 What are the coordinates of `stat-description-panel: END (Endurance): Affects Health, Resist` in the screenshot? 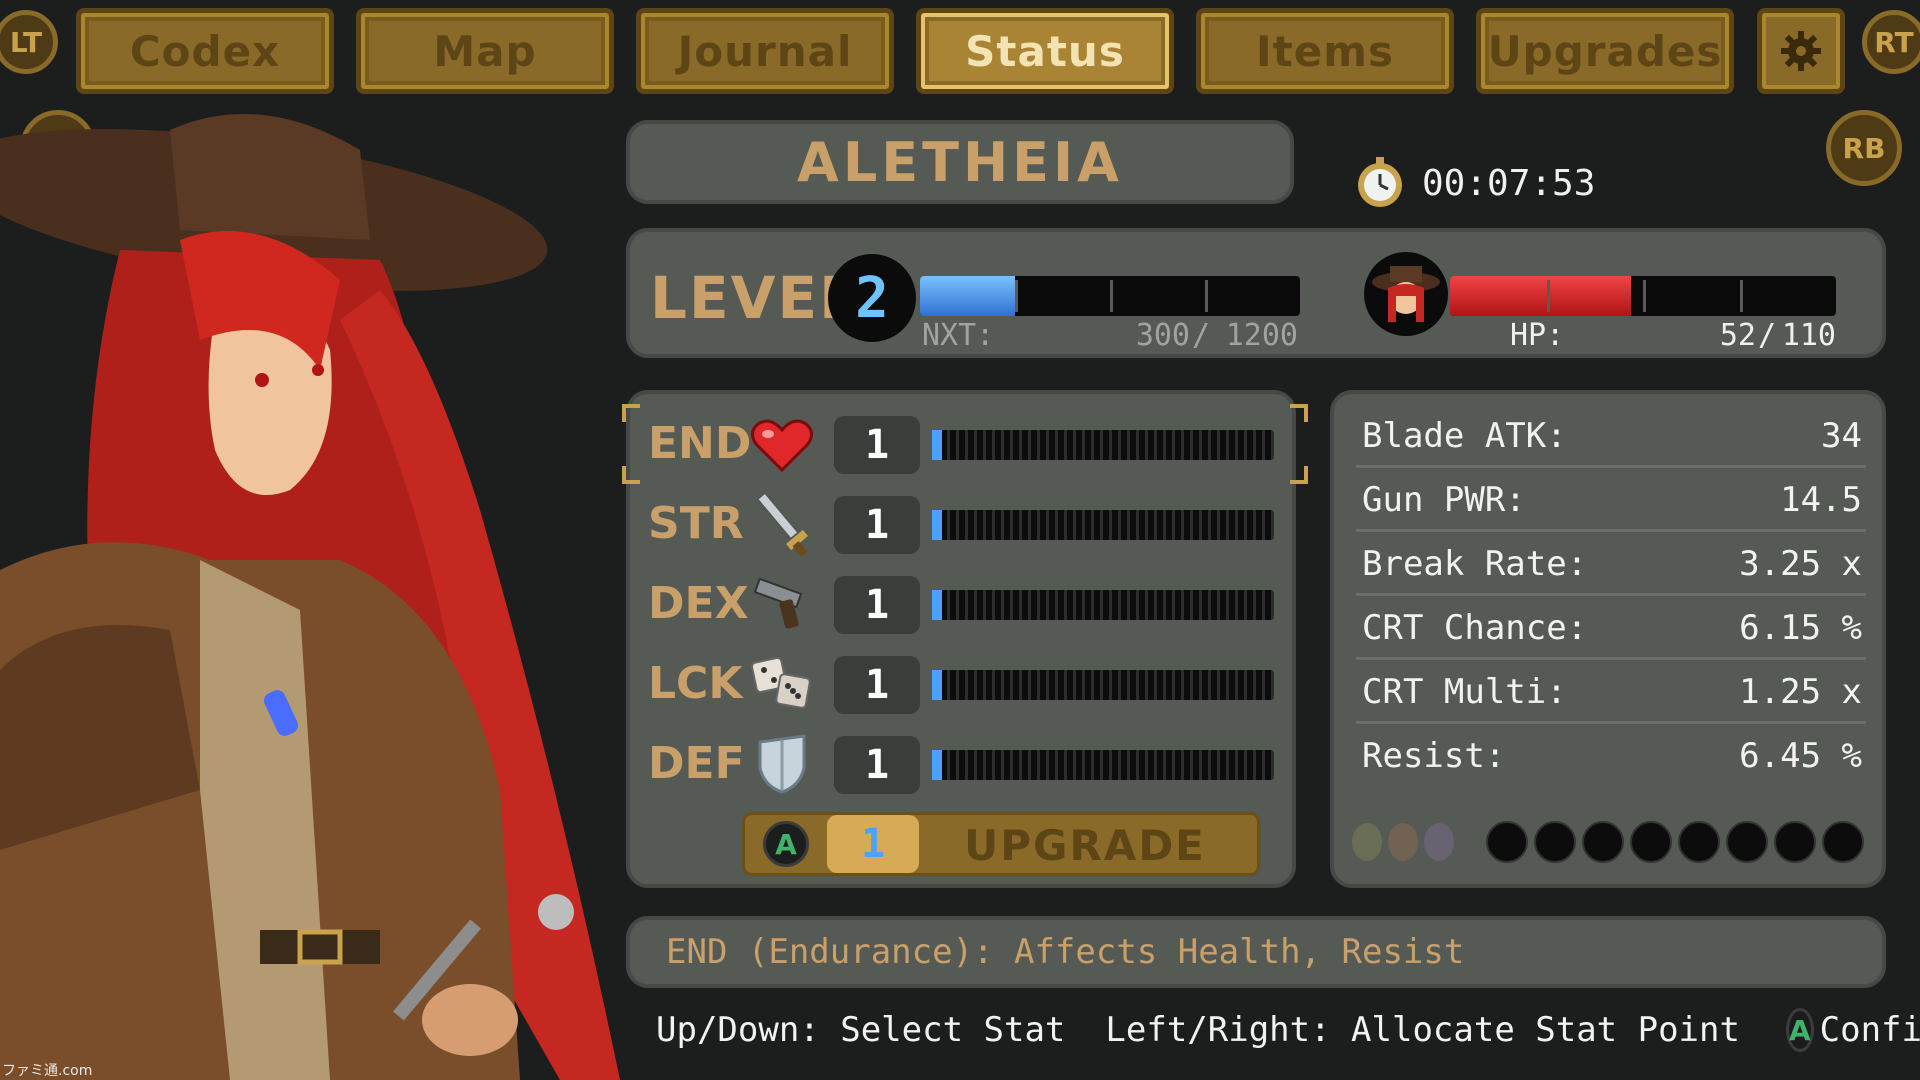 It's located at (1256, 952).